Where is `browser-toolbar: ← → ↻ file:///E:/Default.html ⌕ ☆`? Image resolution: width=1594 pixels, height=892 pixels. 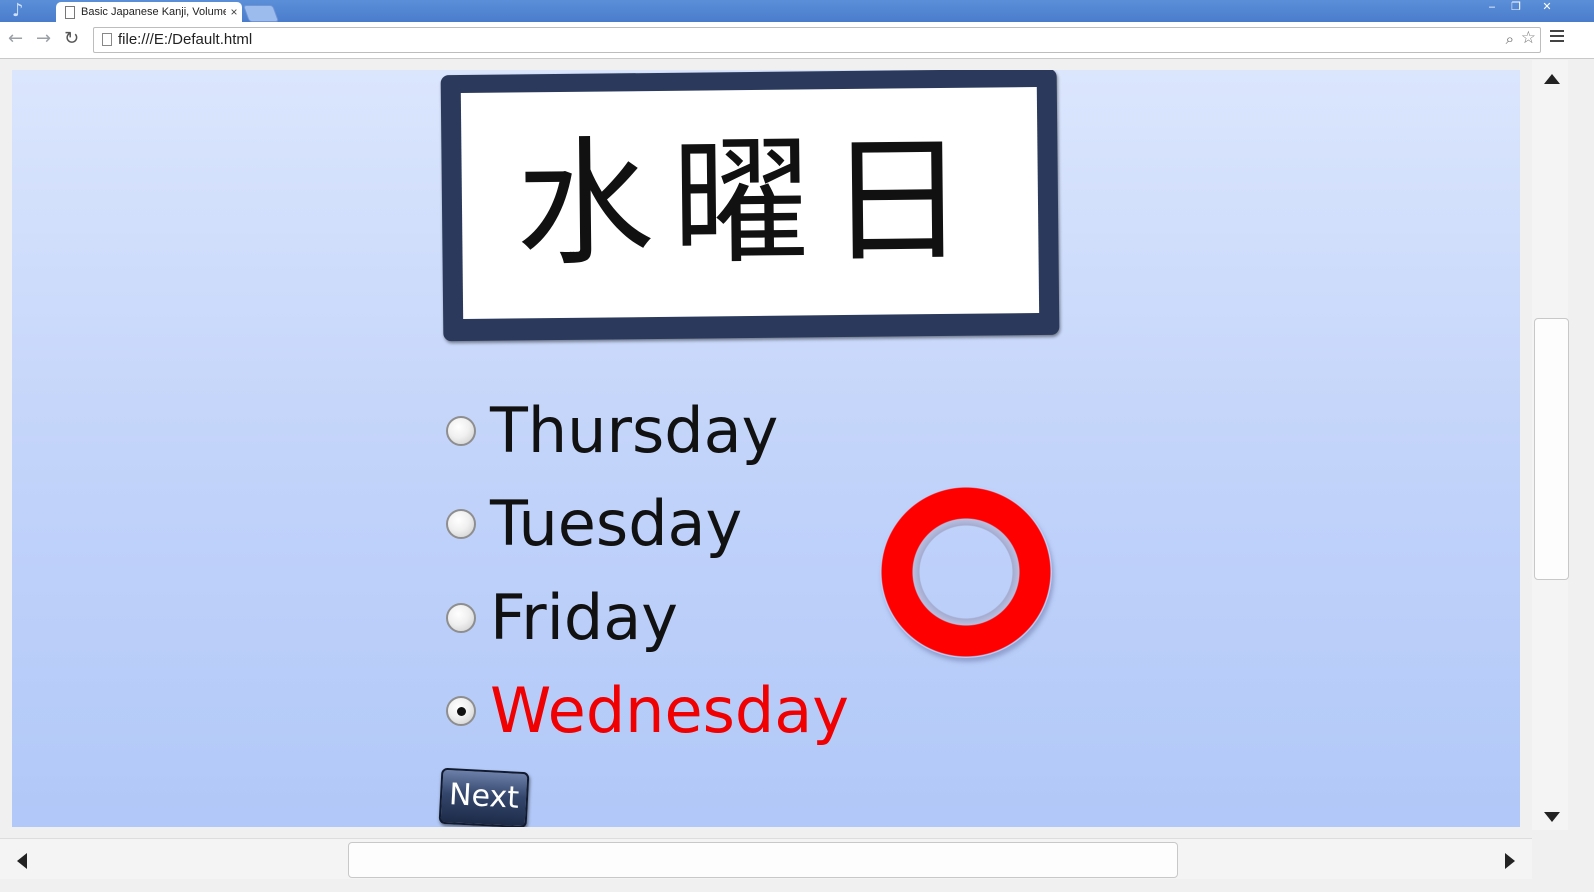
browser-toolbar: ← → ↻ file:///E:/Default.html ⌕ ☆ is located at coordinates (797, 40).